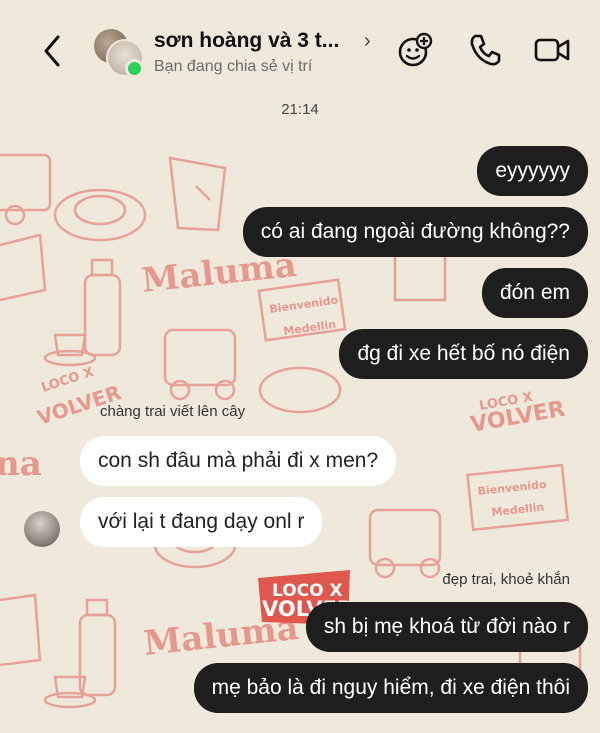 The image size is (600, 733). What do you see at coordinates (518, 510) in the screenshot?
I see `wallpaper-medellin-2: Medellin` at bounding box center [518, 510].